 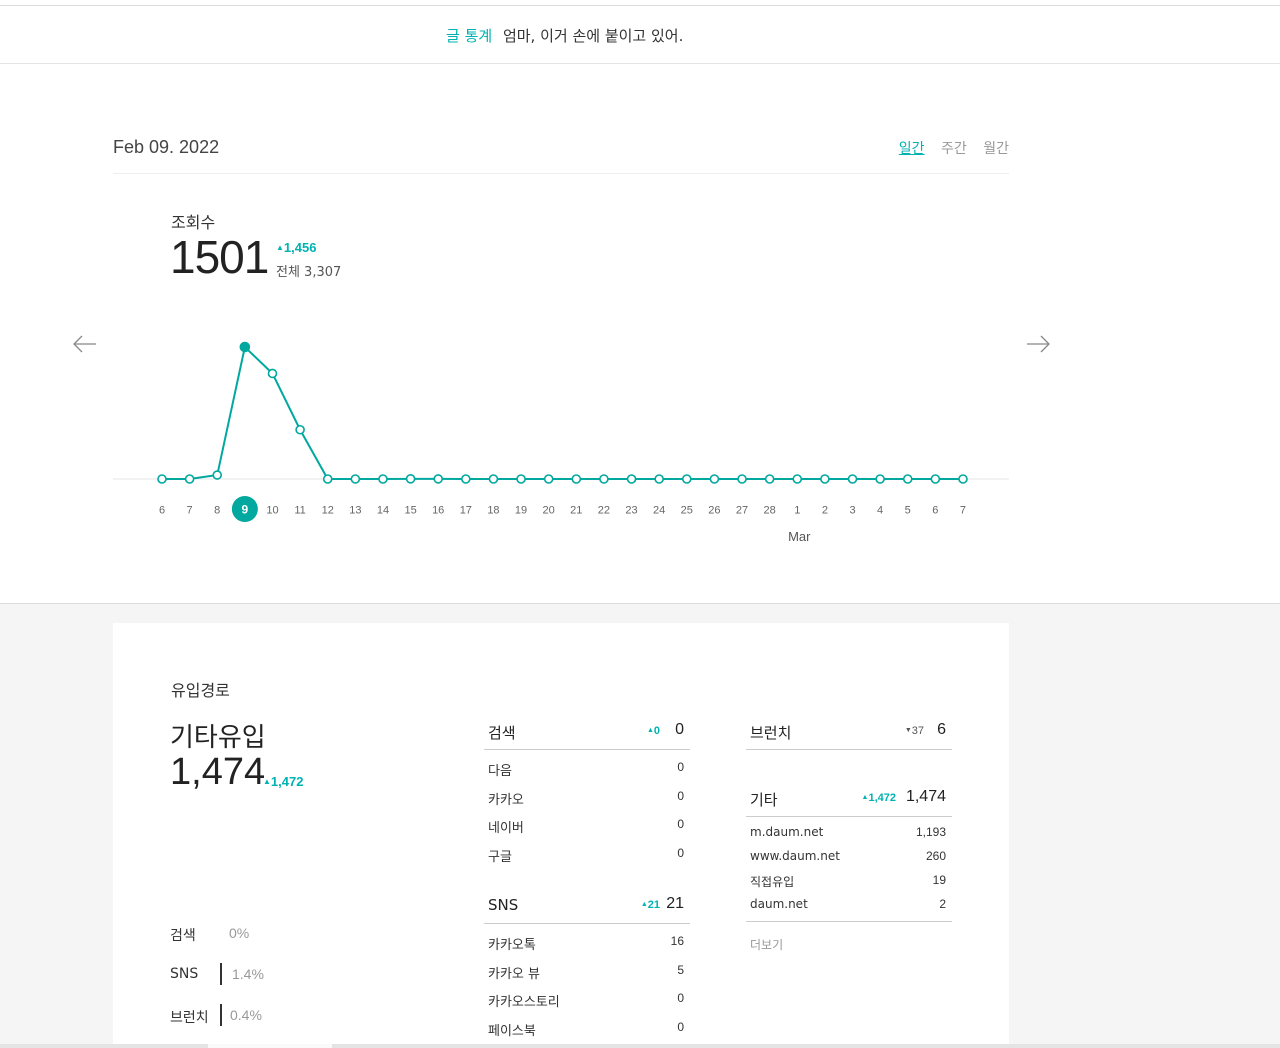 What do you see at coordinates (524, 1002) in the screenshot?
I see `row-name: 카카오스토리` at bounding box center [524, 1002].